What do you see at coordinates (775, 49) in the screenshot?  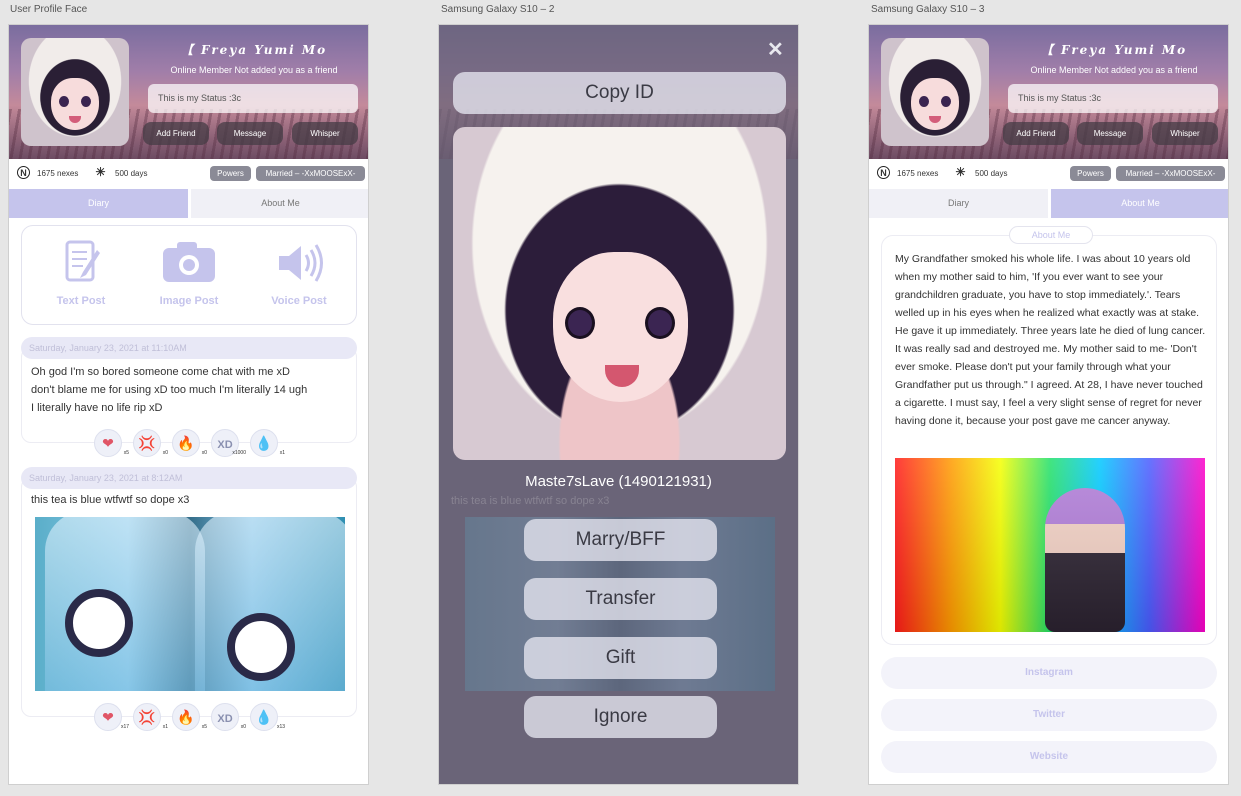 I see `close-icon: ✕` at bounding box center [775, 49].